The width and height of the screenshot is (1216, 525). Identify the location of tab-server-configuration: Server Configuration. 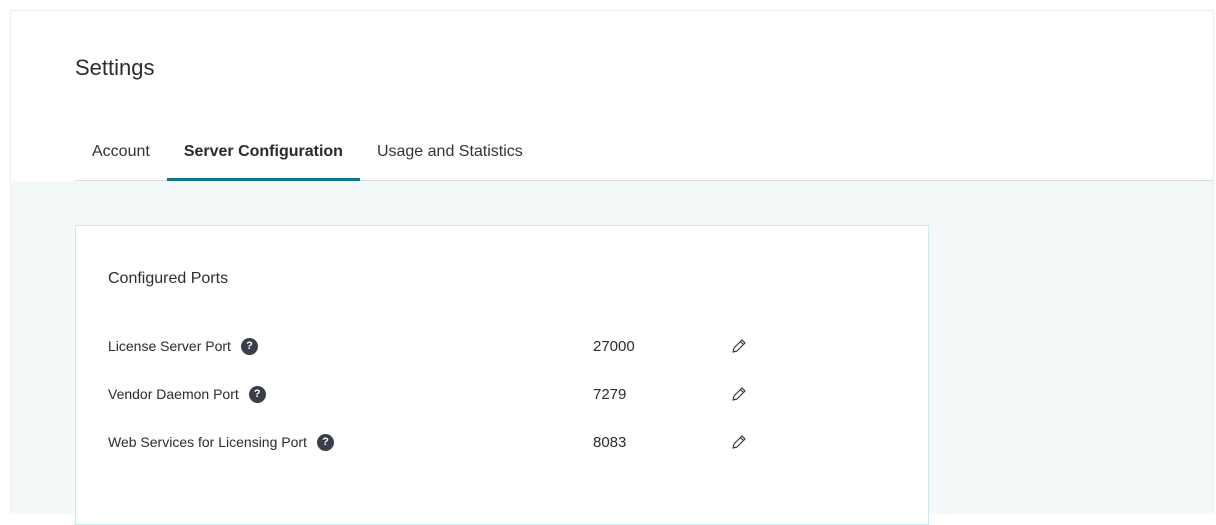
(263, 157).